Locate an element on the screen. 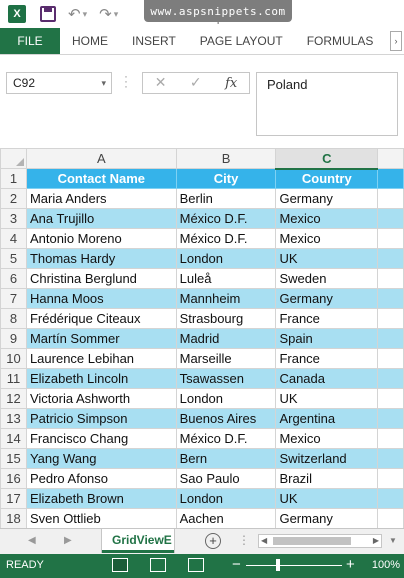 The image size is (404, 578). cell-contact-name: Yang Wang is located at coordinates (101, 458).